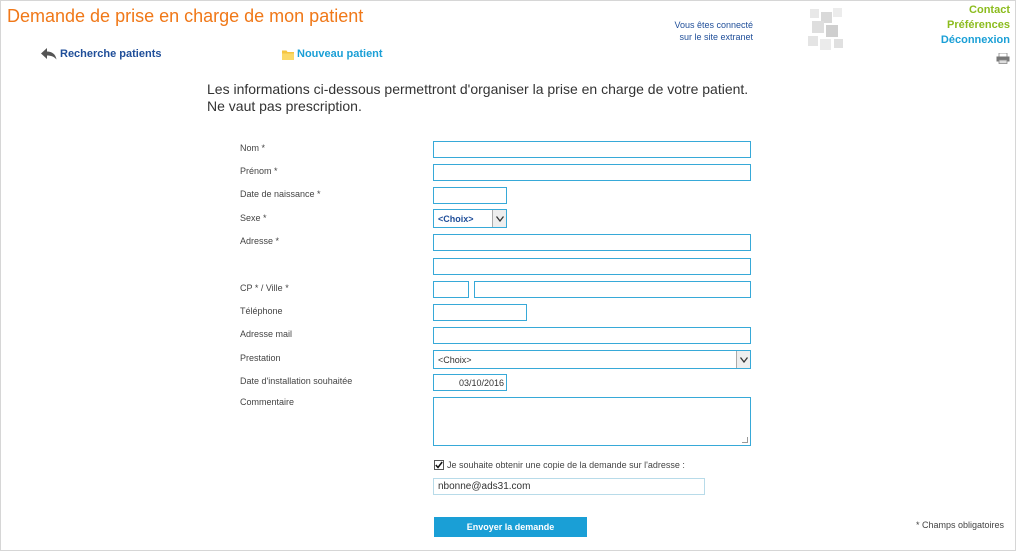  What do you see at coordinates (451, 289) in the screenshot?
I see `cp-input` at bounding box center [451, 289].